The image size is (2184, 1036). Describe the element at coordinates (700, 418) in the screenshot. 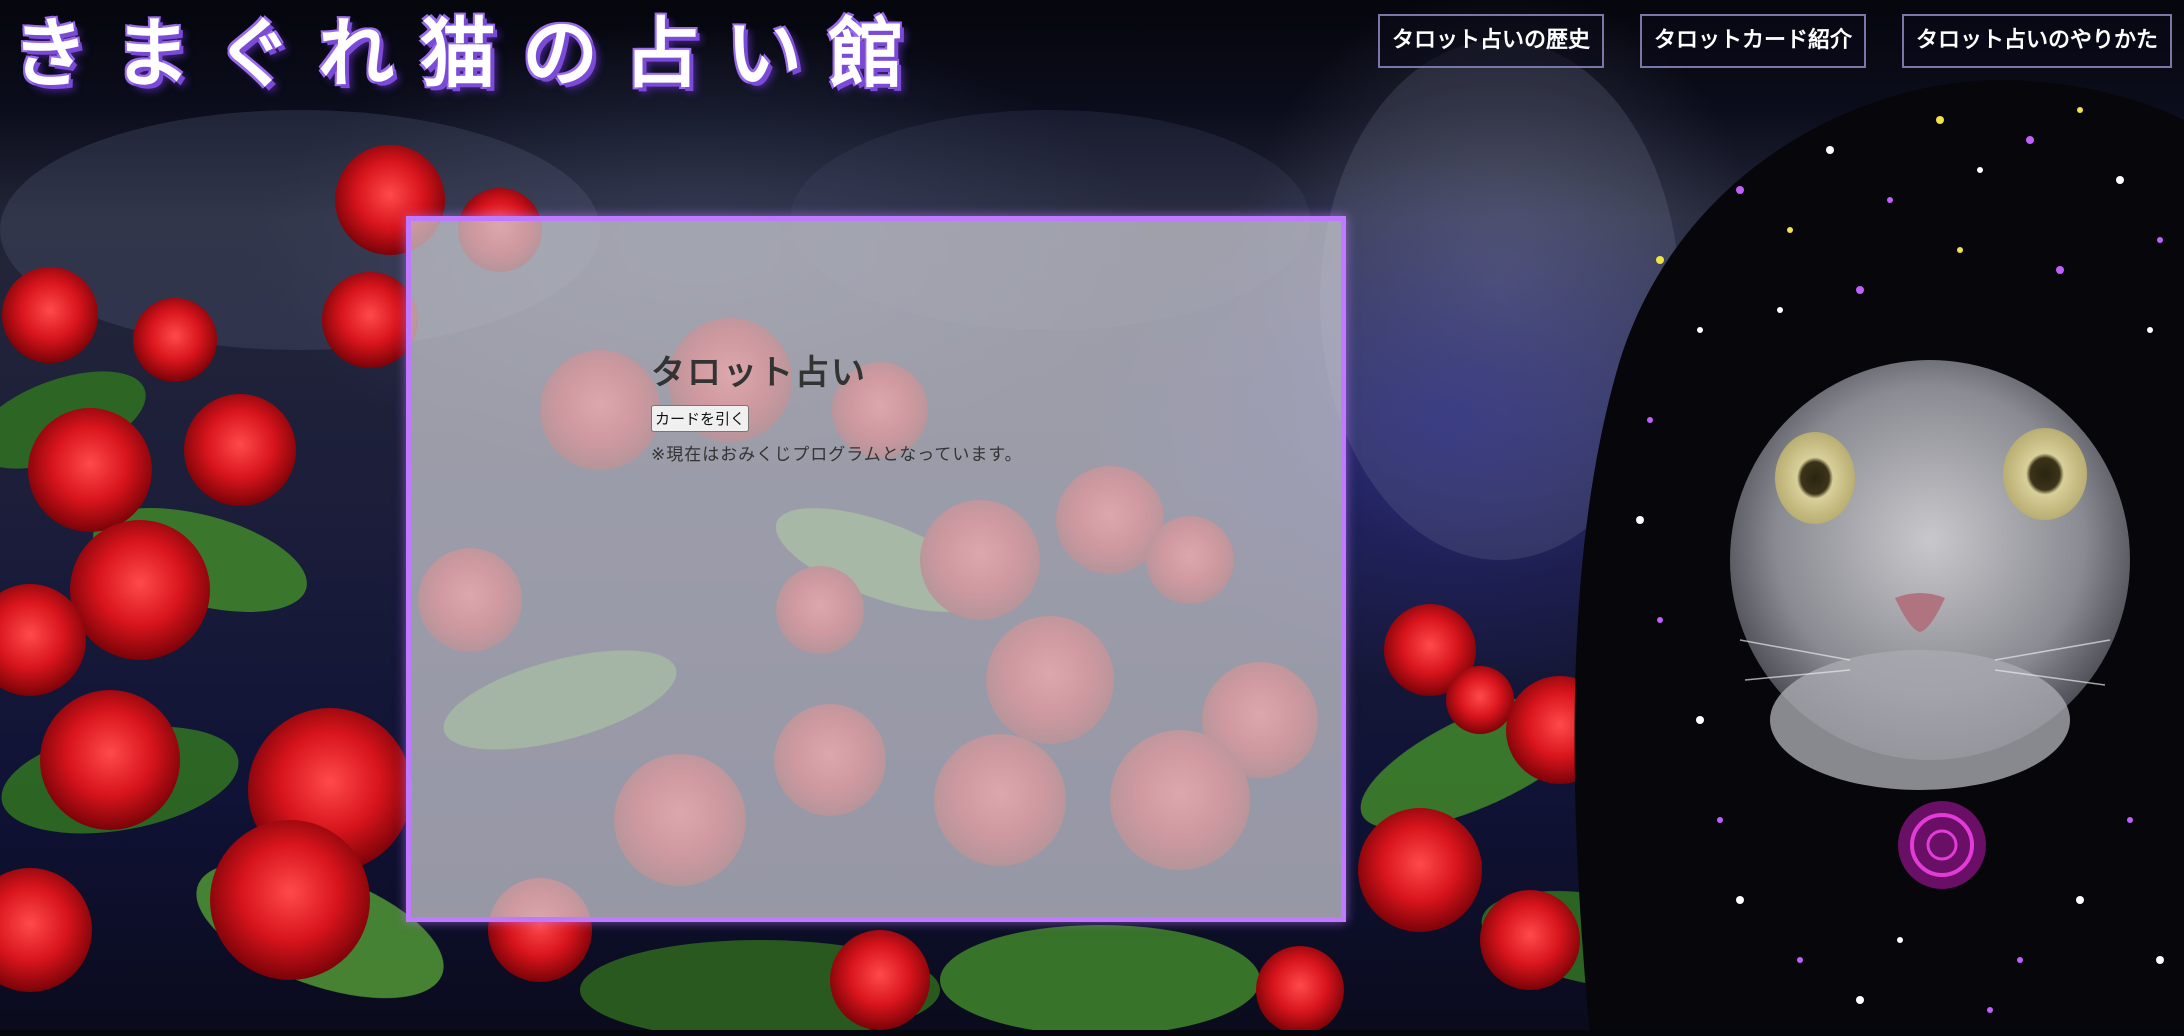

I see `draw-card-button: カードを引く` at that location.